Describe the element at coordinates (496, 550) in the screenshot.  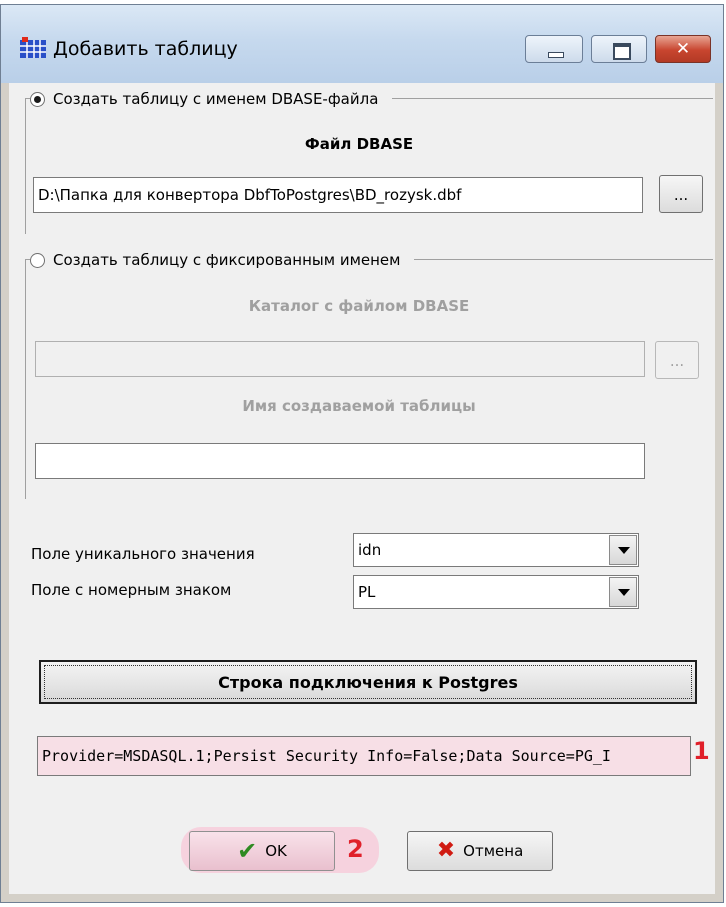
I see `unique-field-select: idn` at that location.